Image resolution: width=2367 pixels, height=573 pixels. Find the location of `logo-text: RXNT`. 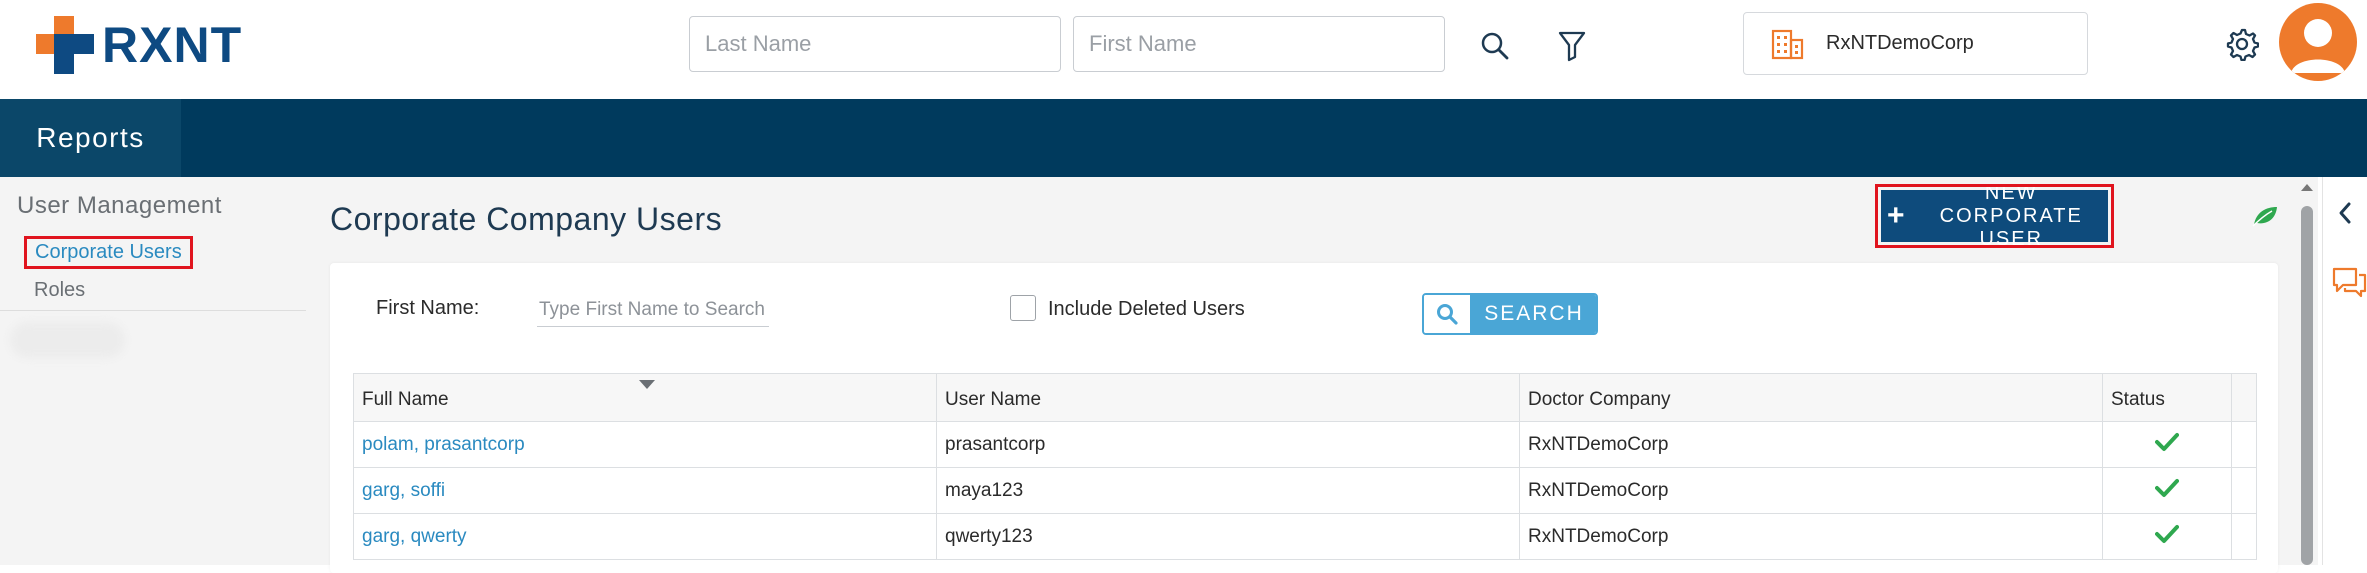

logo-text: RXNT is located at coordinates (172, 45).